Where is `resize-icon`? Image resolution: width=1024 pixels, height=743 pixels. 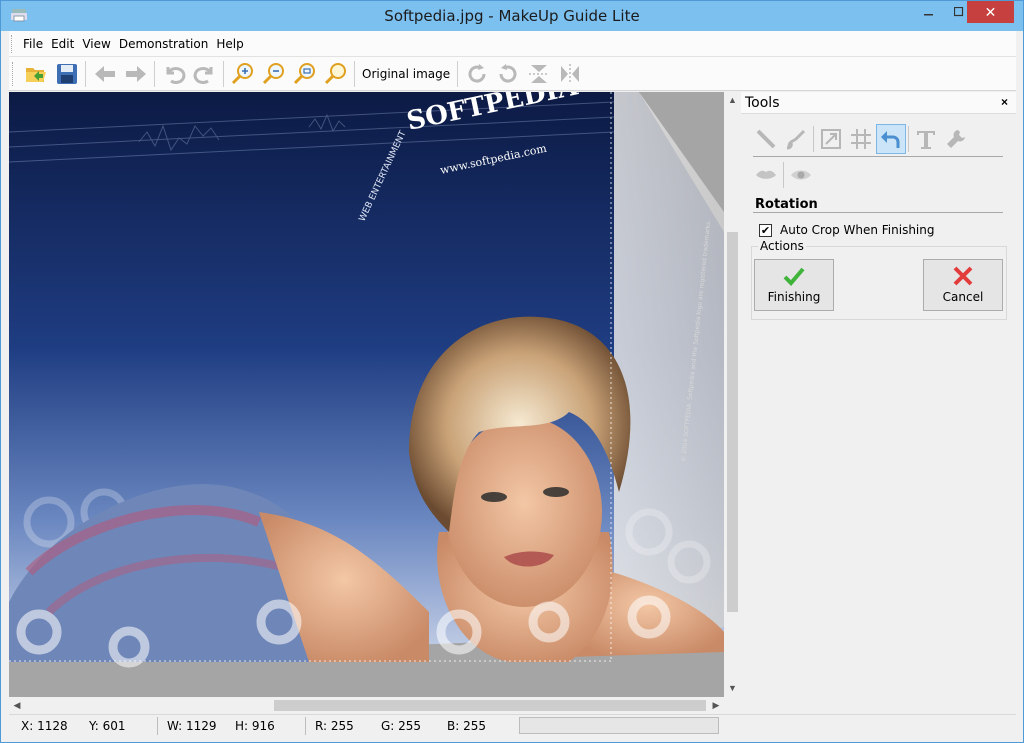
resize-icon is located at coordinates (831, 139).